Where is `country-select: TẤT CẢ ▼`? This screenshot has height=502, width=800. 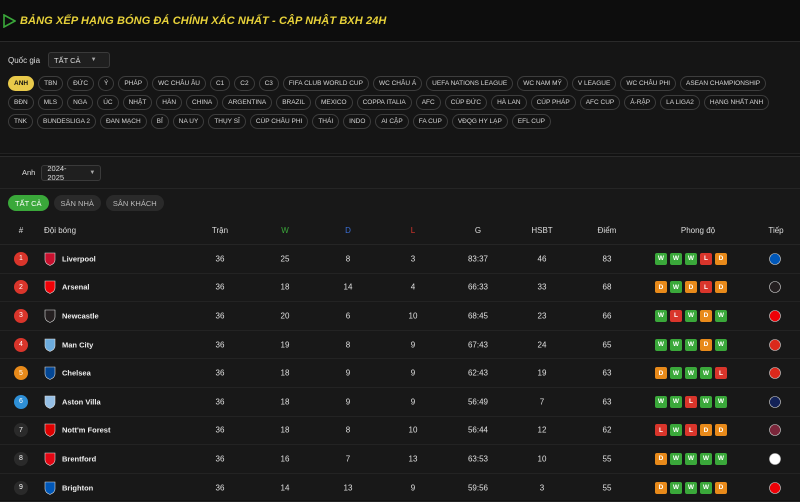
country-select: TẤT CẢ ▼ is located at coordinates (79, 60).